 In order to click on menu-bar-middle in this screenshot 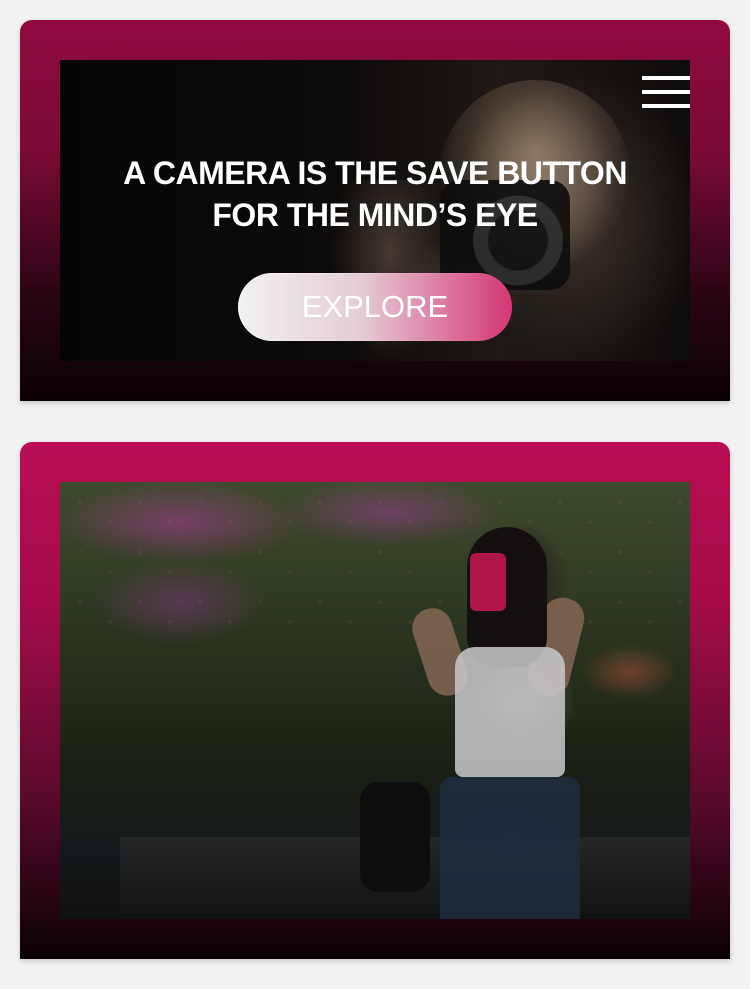, I will do `click(666, 92)`.